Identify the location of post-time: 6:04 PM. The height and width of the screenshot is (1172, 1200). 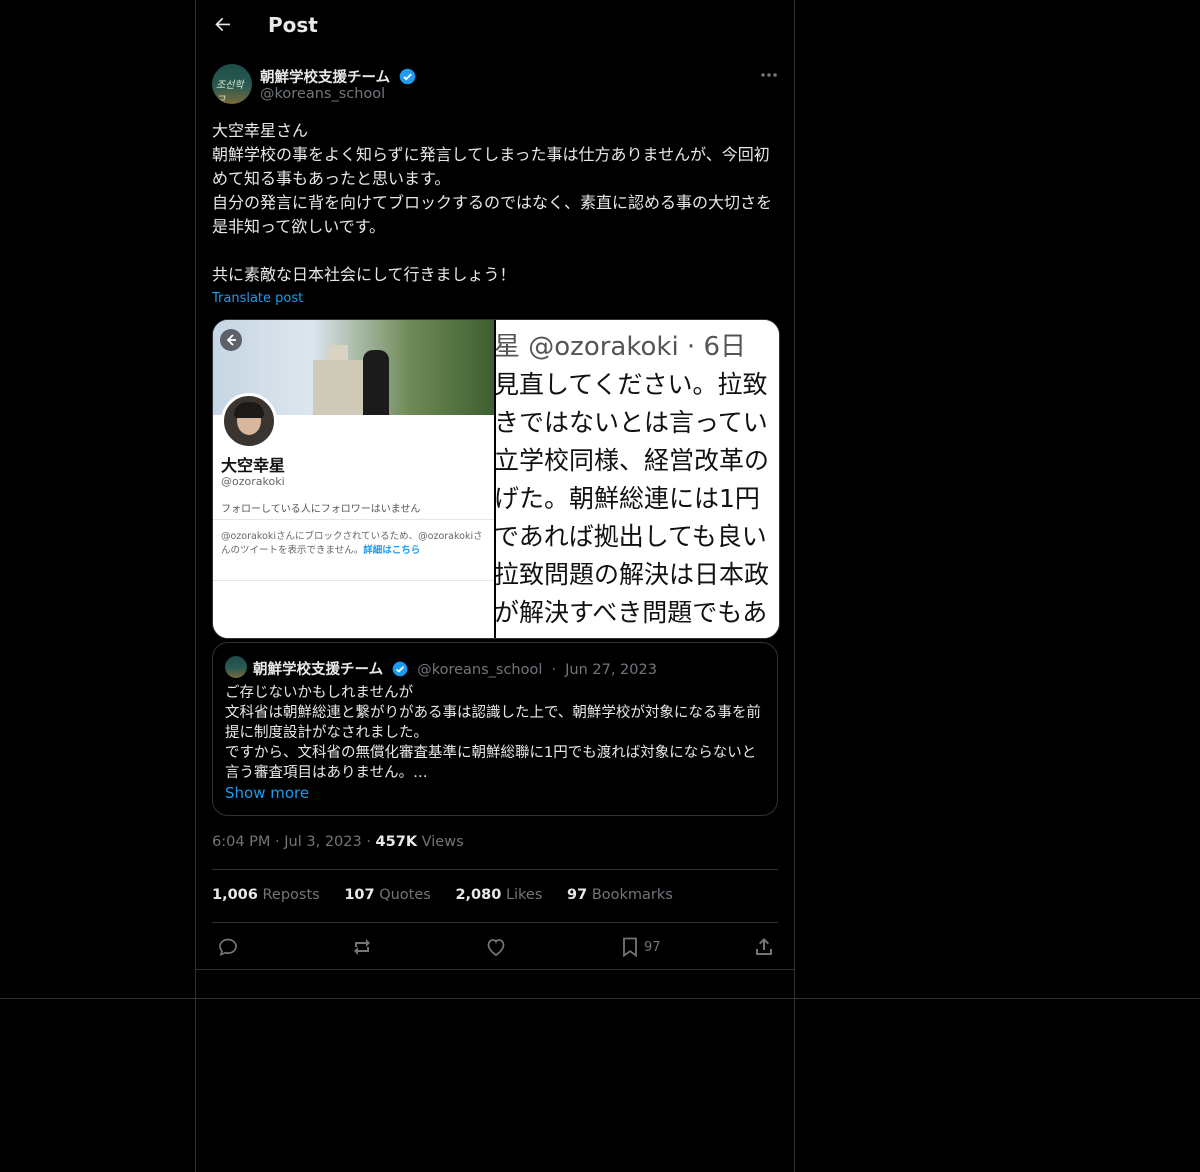
(241, 842).